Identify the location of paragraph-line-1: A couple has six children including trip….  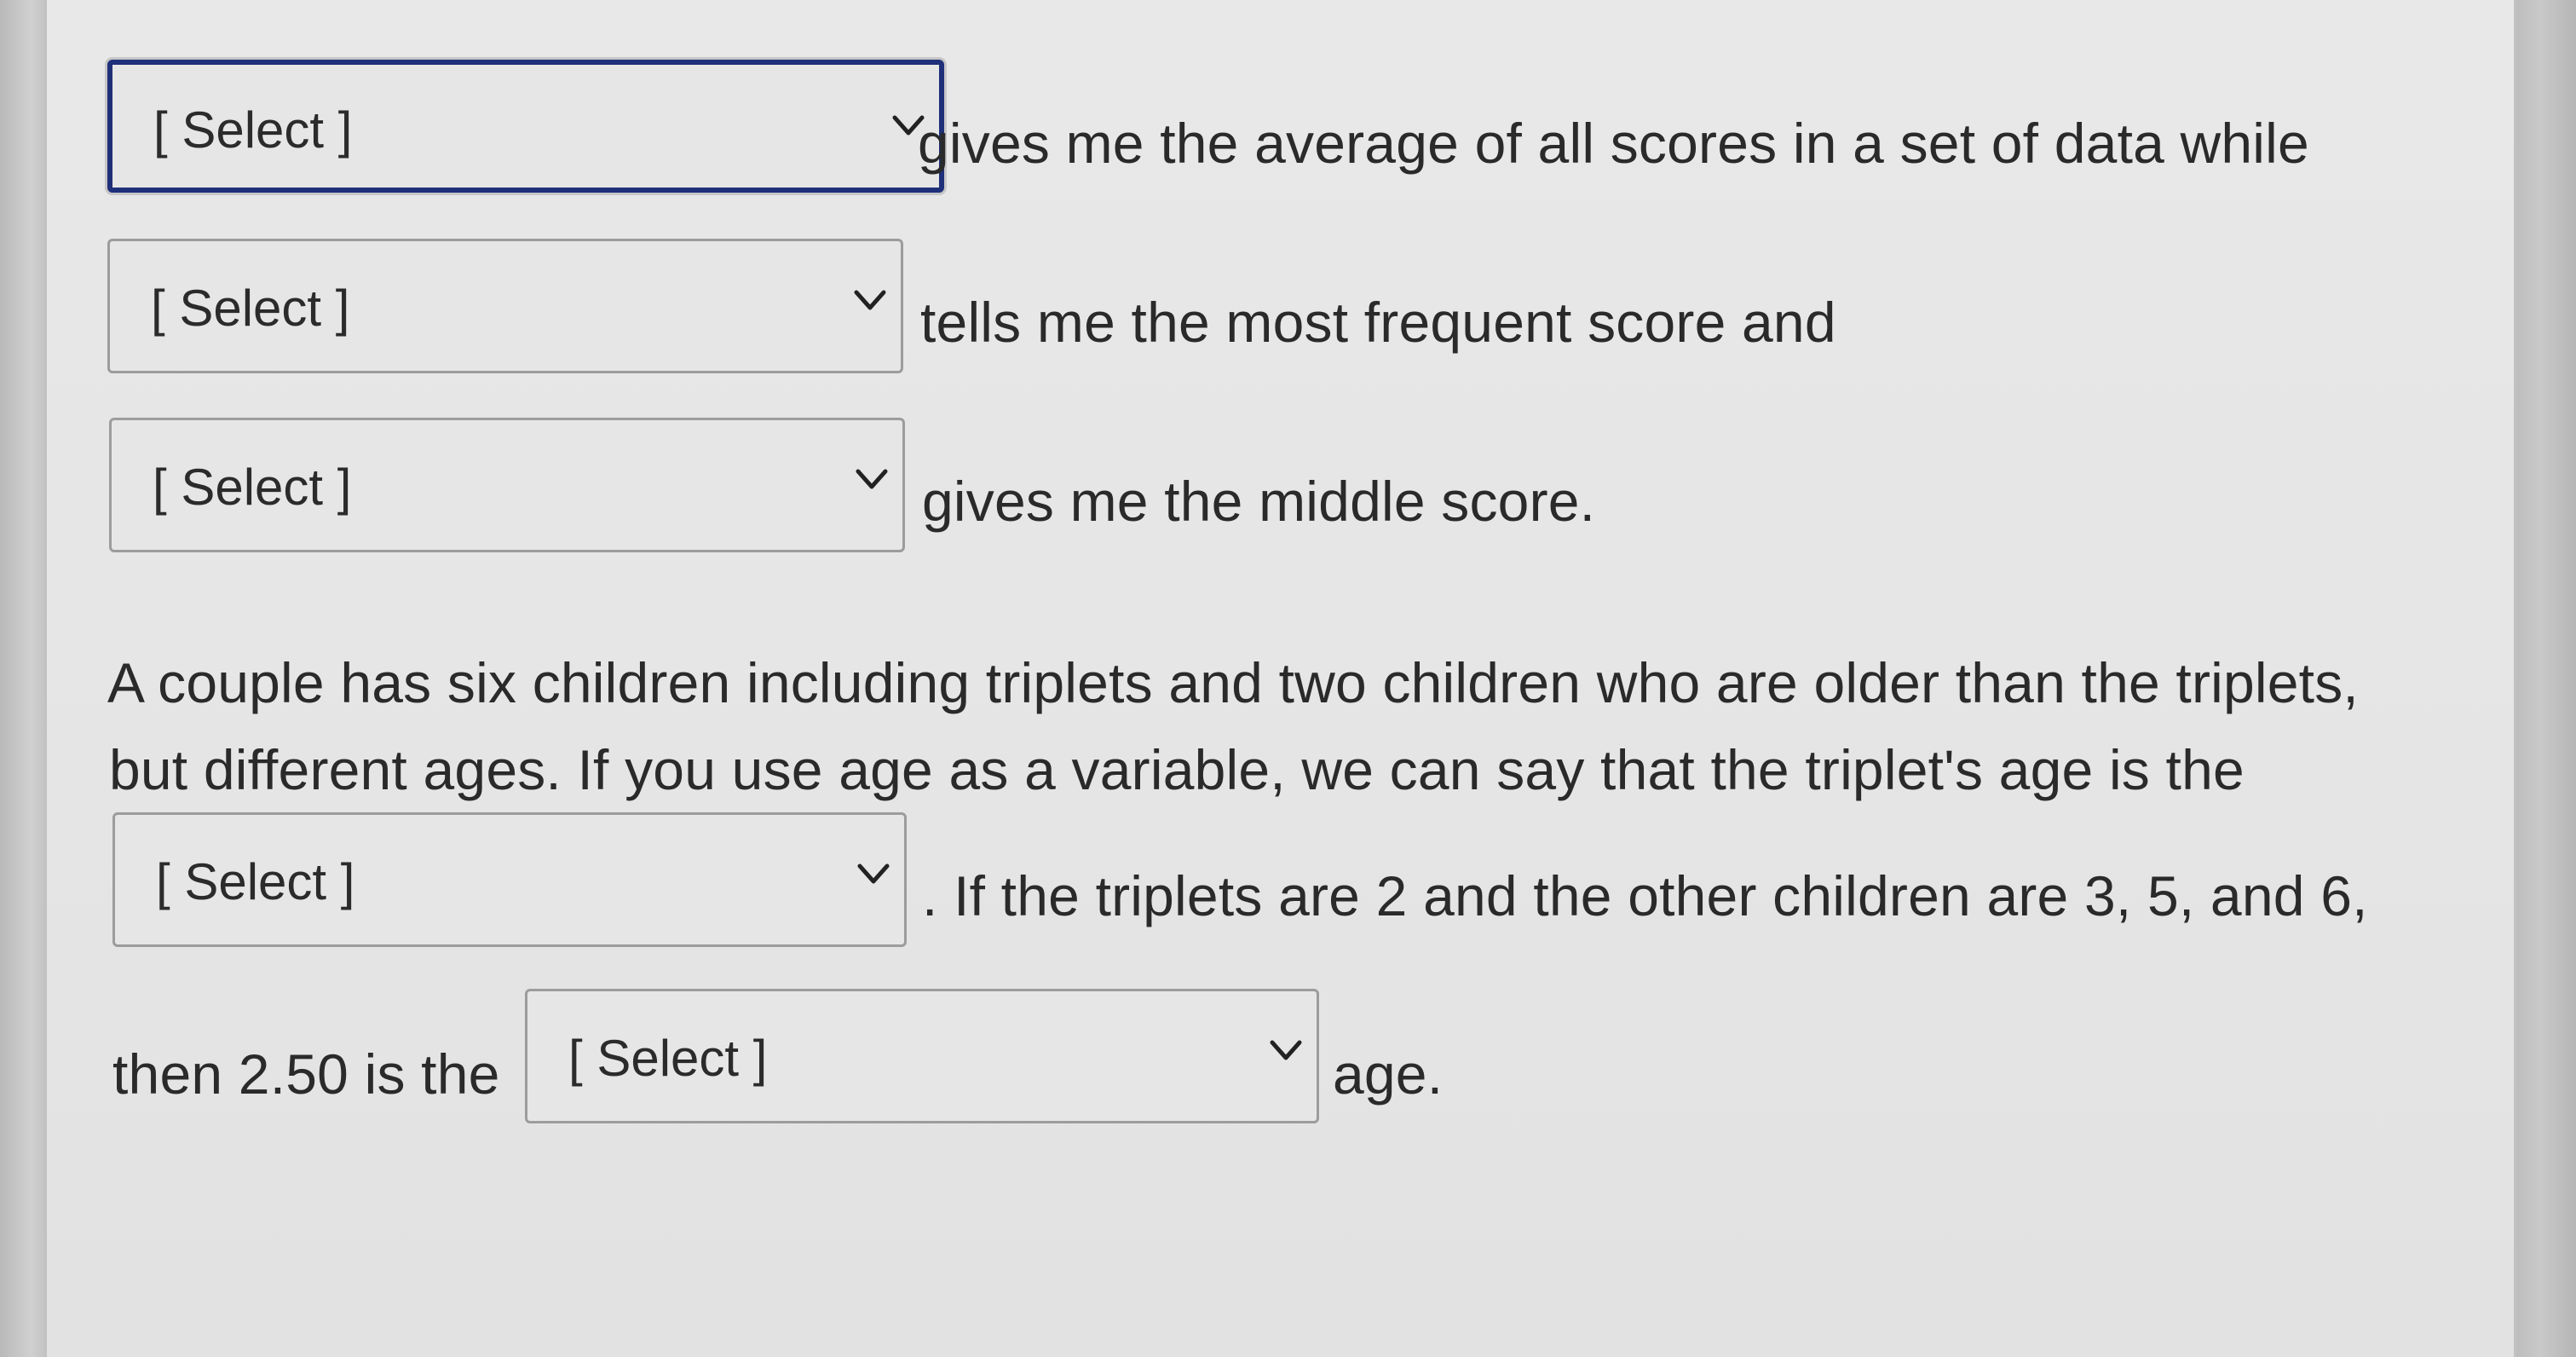
(1233, 682).